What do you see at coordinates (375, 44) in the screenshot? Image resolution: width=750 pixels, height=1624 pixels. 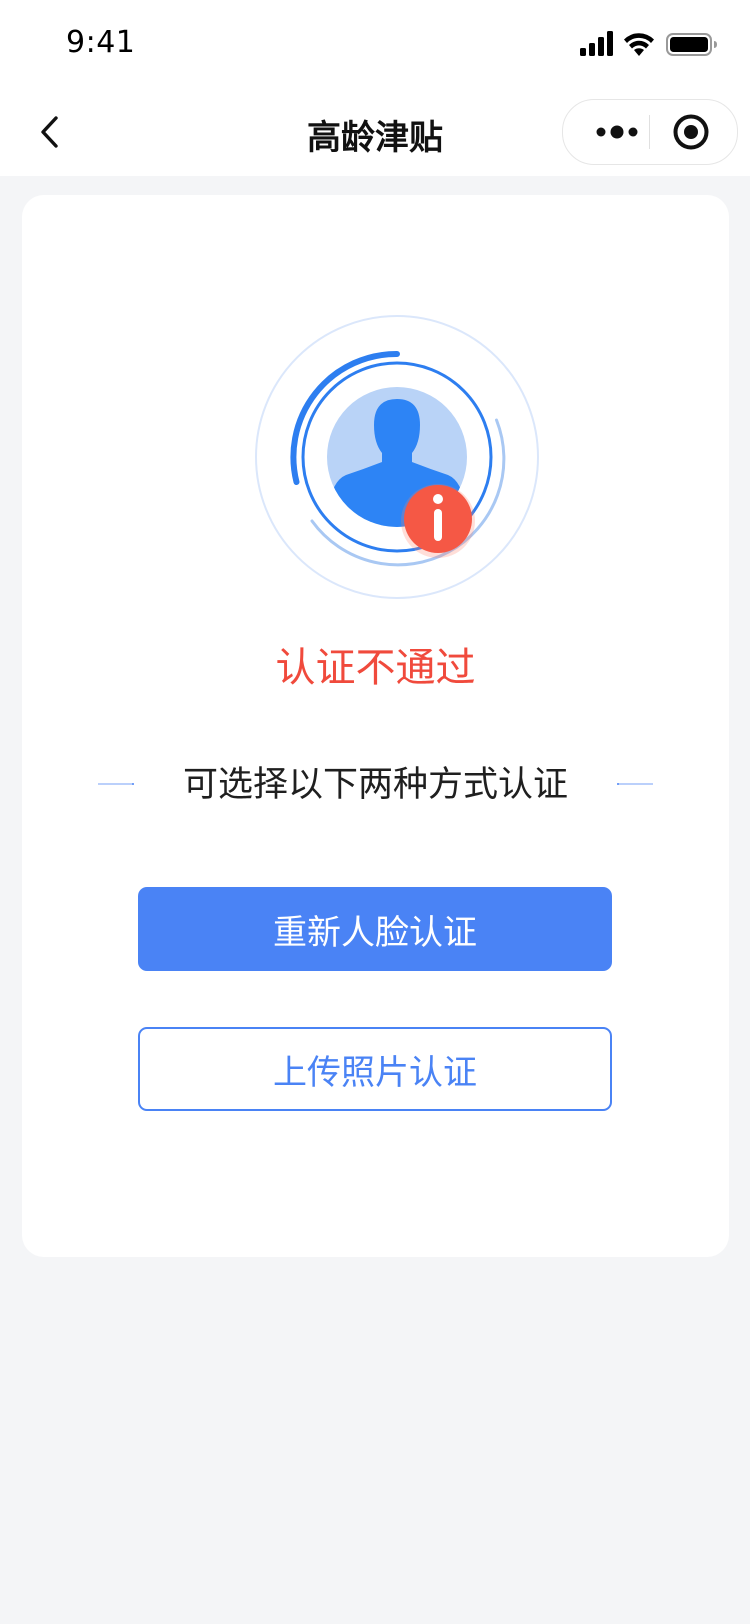 I see `status-bar: 9:41` at bounding box center [375, 44].